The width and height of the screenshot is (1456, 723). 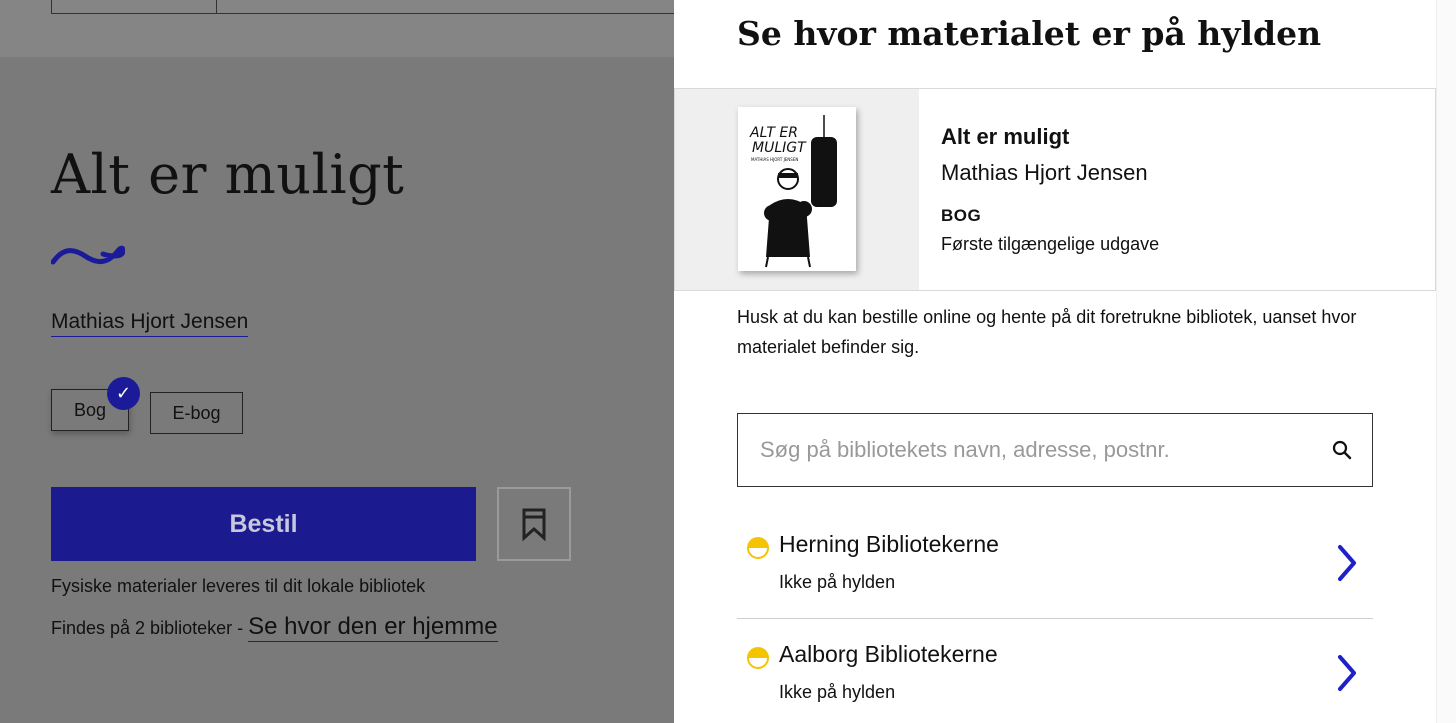 What do you see at coordinates (961, 215) in the screenshot?
I see `material-type: BOG` at bounding box center [961, 215].